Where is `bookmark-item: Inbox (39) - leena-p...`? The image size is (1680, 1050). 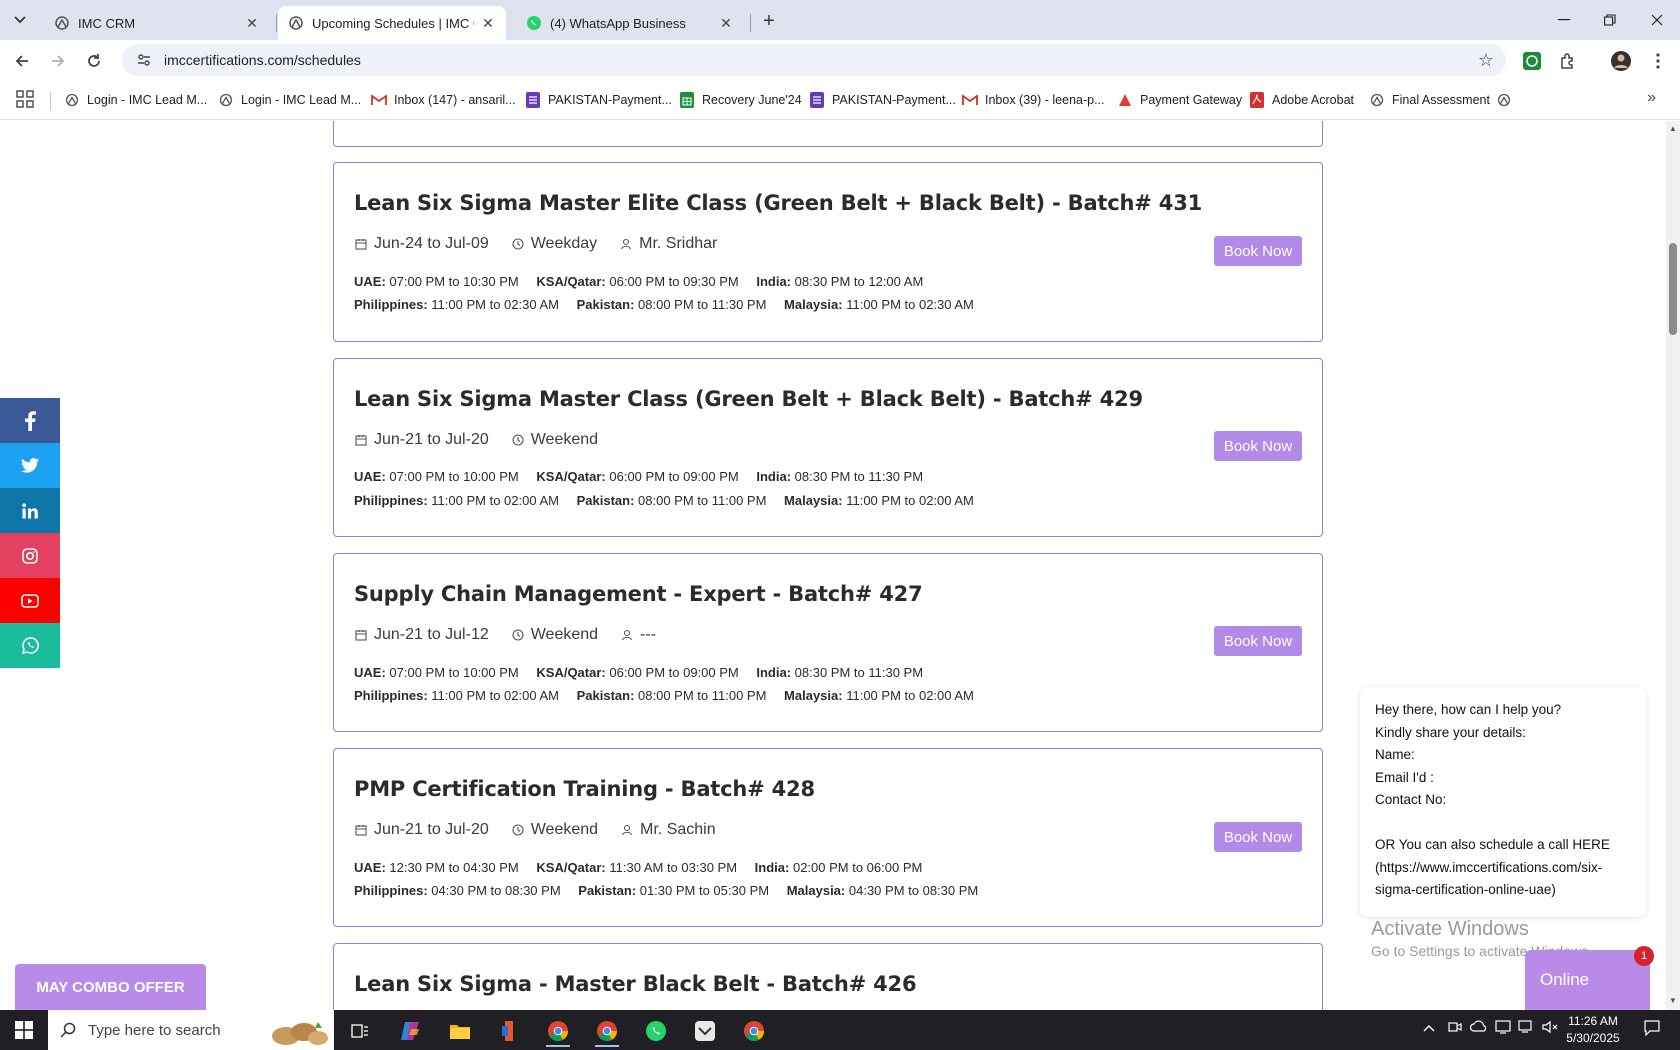 bookmark-item: Inbox (39) - leena-p... is located at coordinates (1033, 100).